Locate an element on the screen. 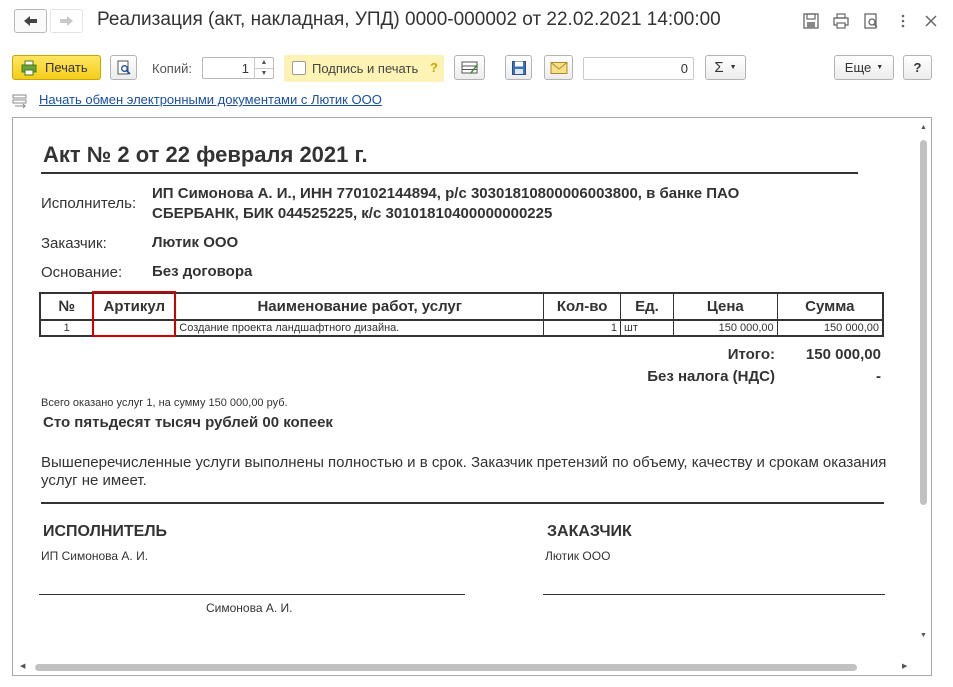 Image resolution: width=953 pixels, height=687 pixels. sum-mode-button: Σ ▼ is located at coordinates (725, 67).